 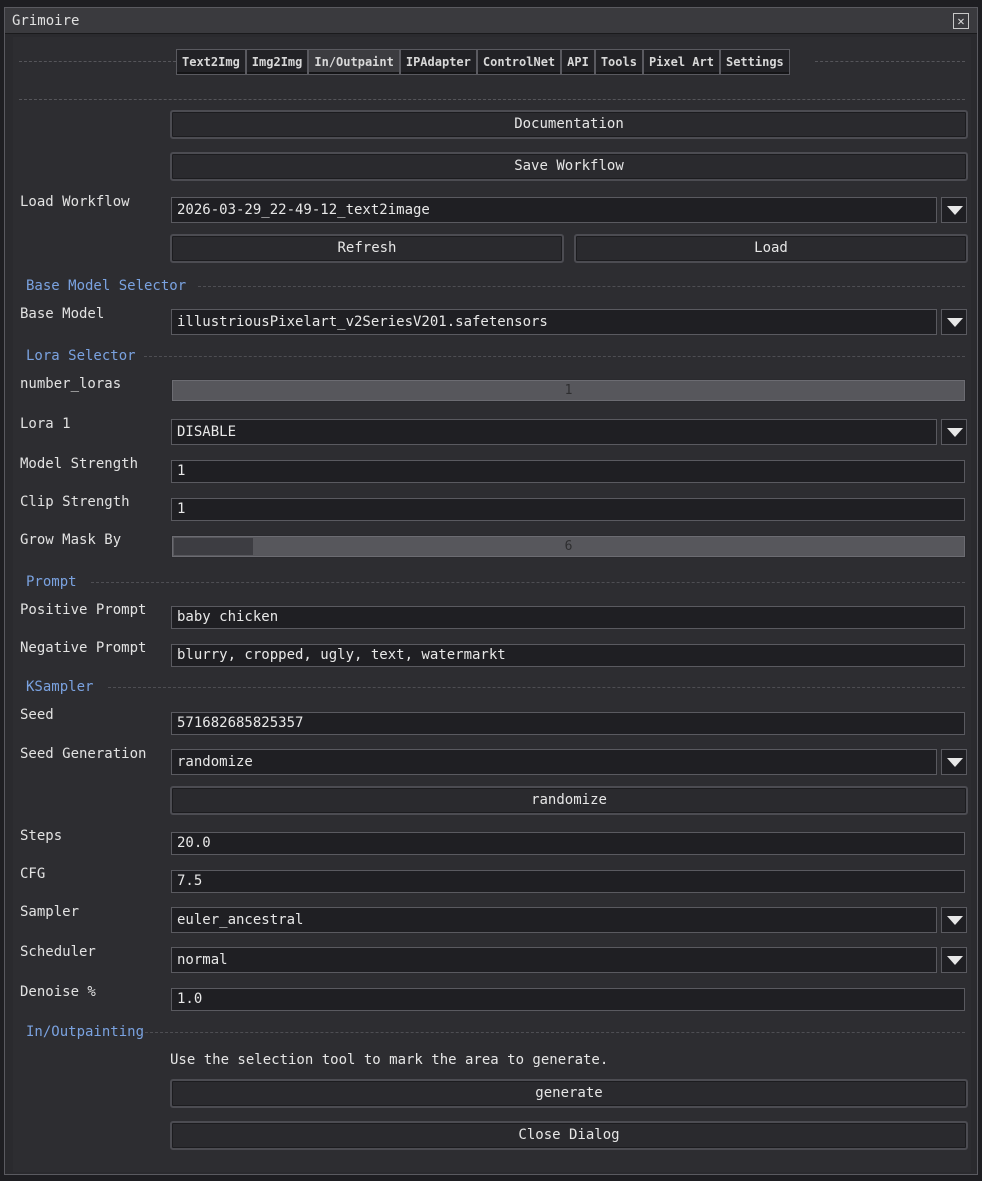 What do you see at coordinates (554, 432) in the screenshot?
I see `lora-1-select: DISABLE` at bounding box center [554, 432].